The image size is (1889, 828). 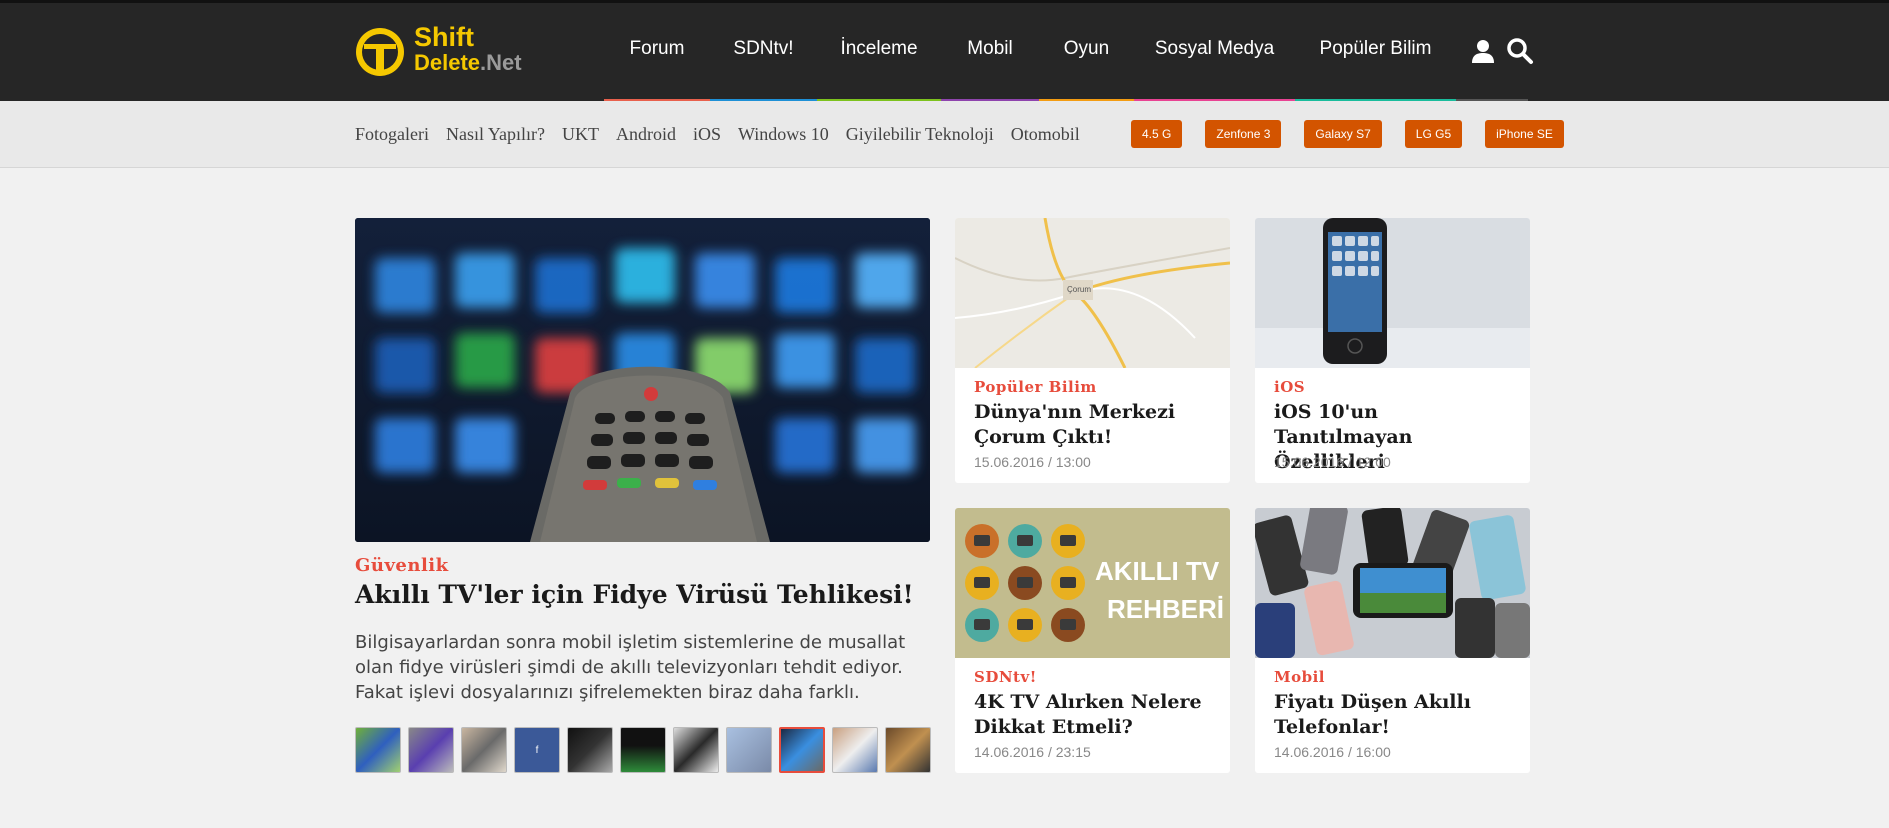 I want to click on tag-galaxy-s7: Galaxy S7, so click(x=1343, y=134).